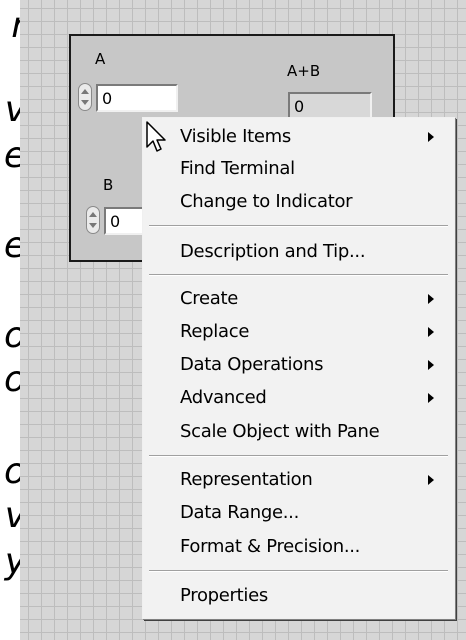  I want to click on control-a-increment-decrement, so click(86, 97).